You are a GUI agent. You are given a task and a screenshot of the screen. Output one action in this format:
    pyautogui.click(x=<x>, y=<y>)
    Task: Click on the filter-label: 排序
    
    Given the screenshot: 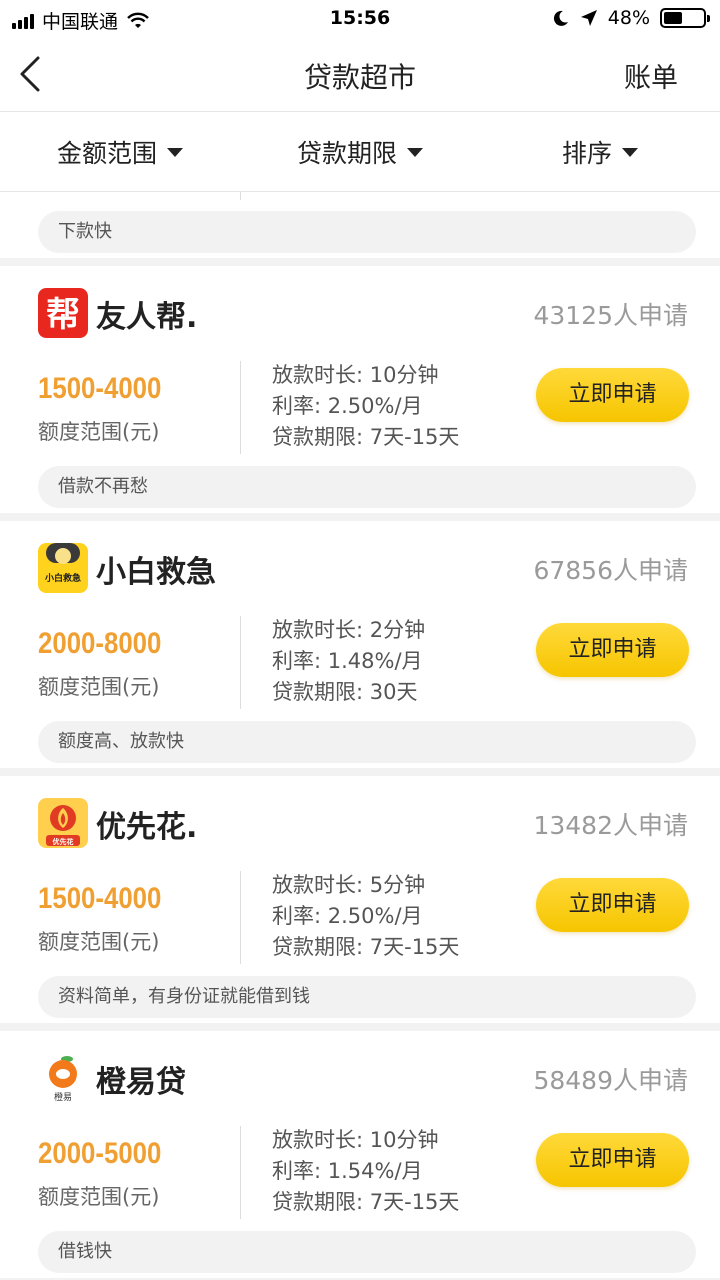 What is the action you would take?
    pyautogui.click(x=586, y=153)
    